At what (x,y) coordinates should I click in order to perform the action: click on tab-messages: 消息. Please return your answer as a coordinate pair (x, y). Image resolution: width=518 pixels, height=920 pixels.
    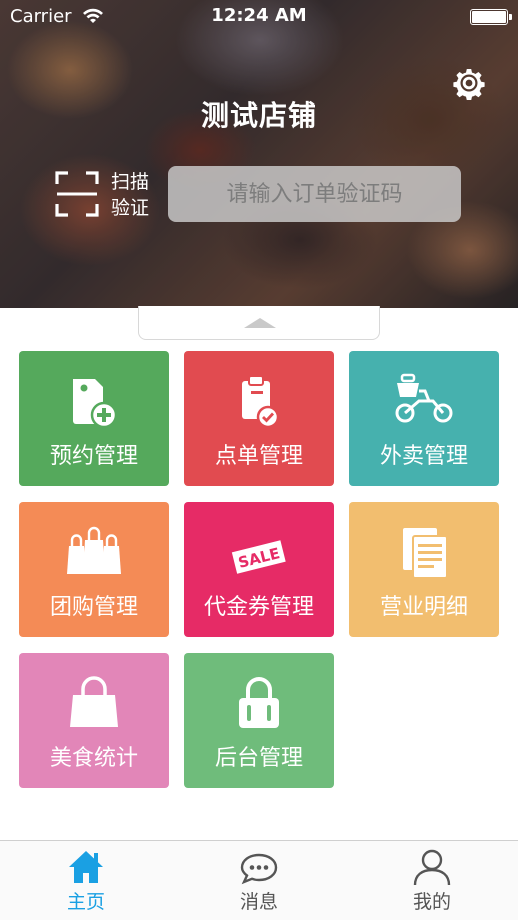
    Looking at the image, I should click on (259, 880).